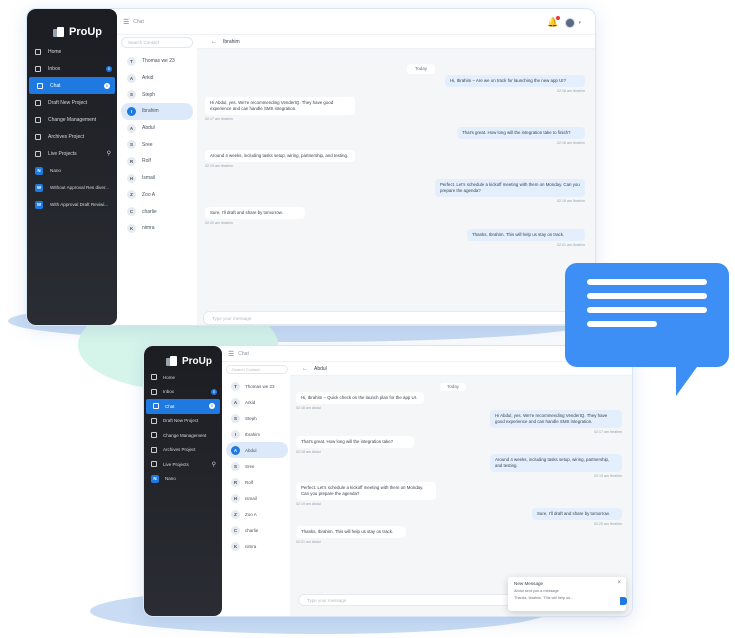  I want to click on contact-name: Rolf, so click(146, 161).